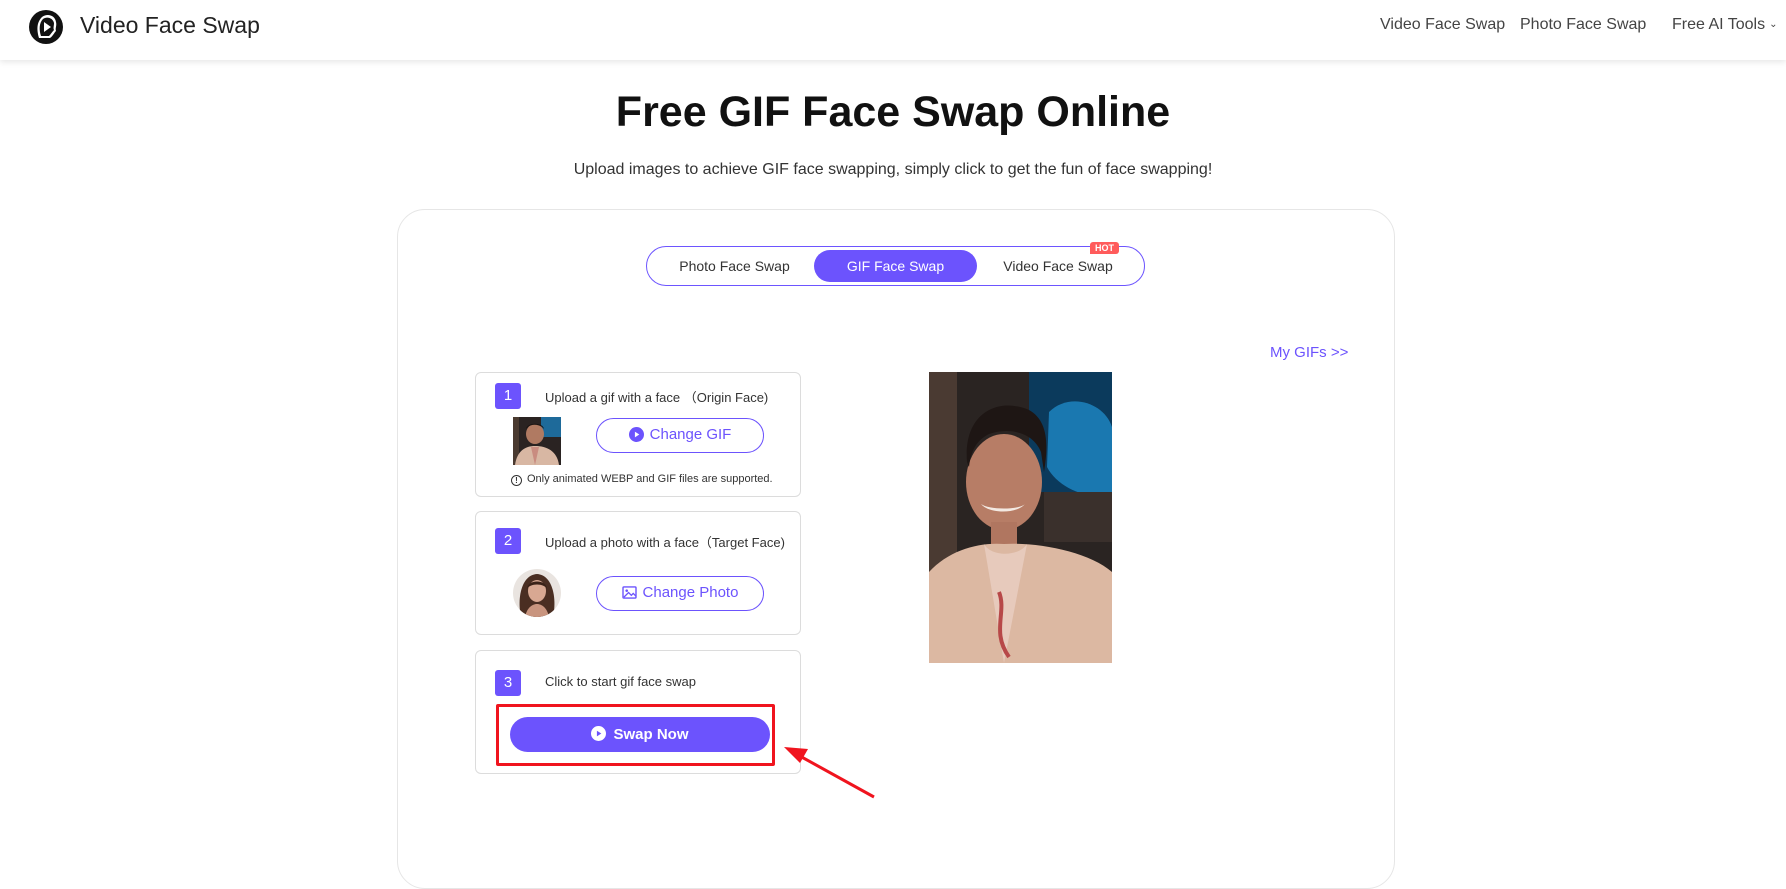  I want to click on tab-gif-face-swap: GIF Face Swap, so click(895, 266).